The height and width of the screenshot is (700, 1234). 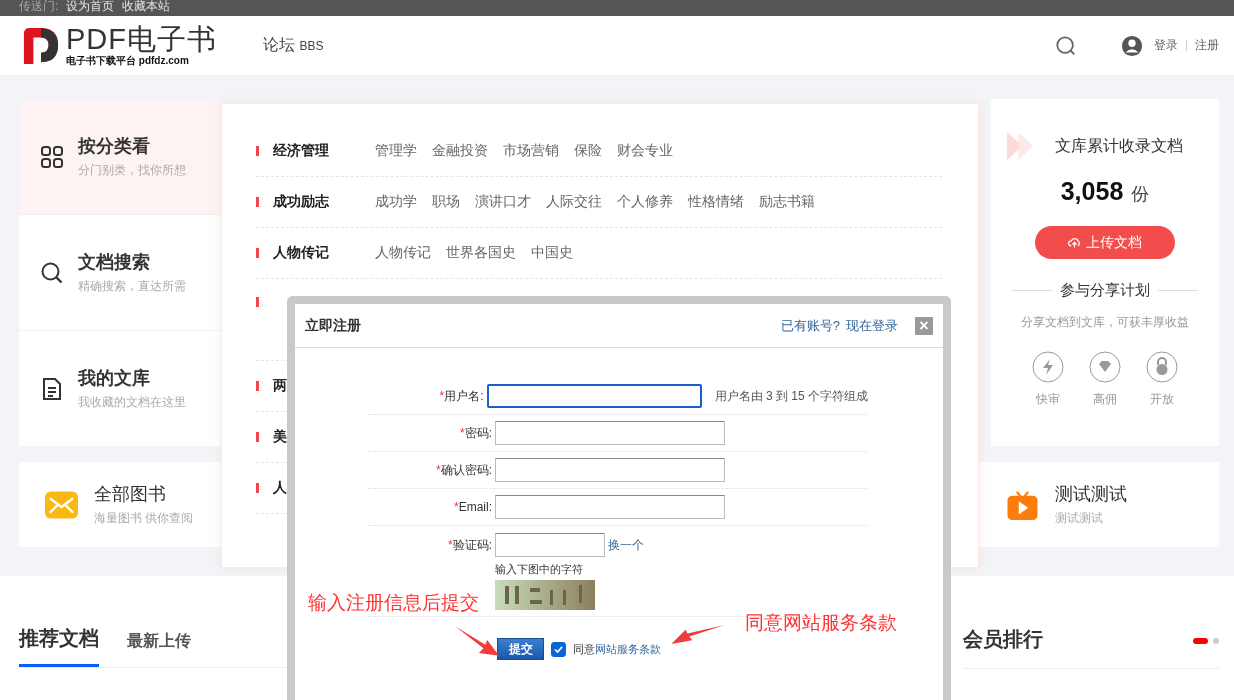 What do you see at coordinates (52, 388) in the screenshot?
I see `document-icon` at bounding box center [52, 388].